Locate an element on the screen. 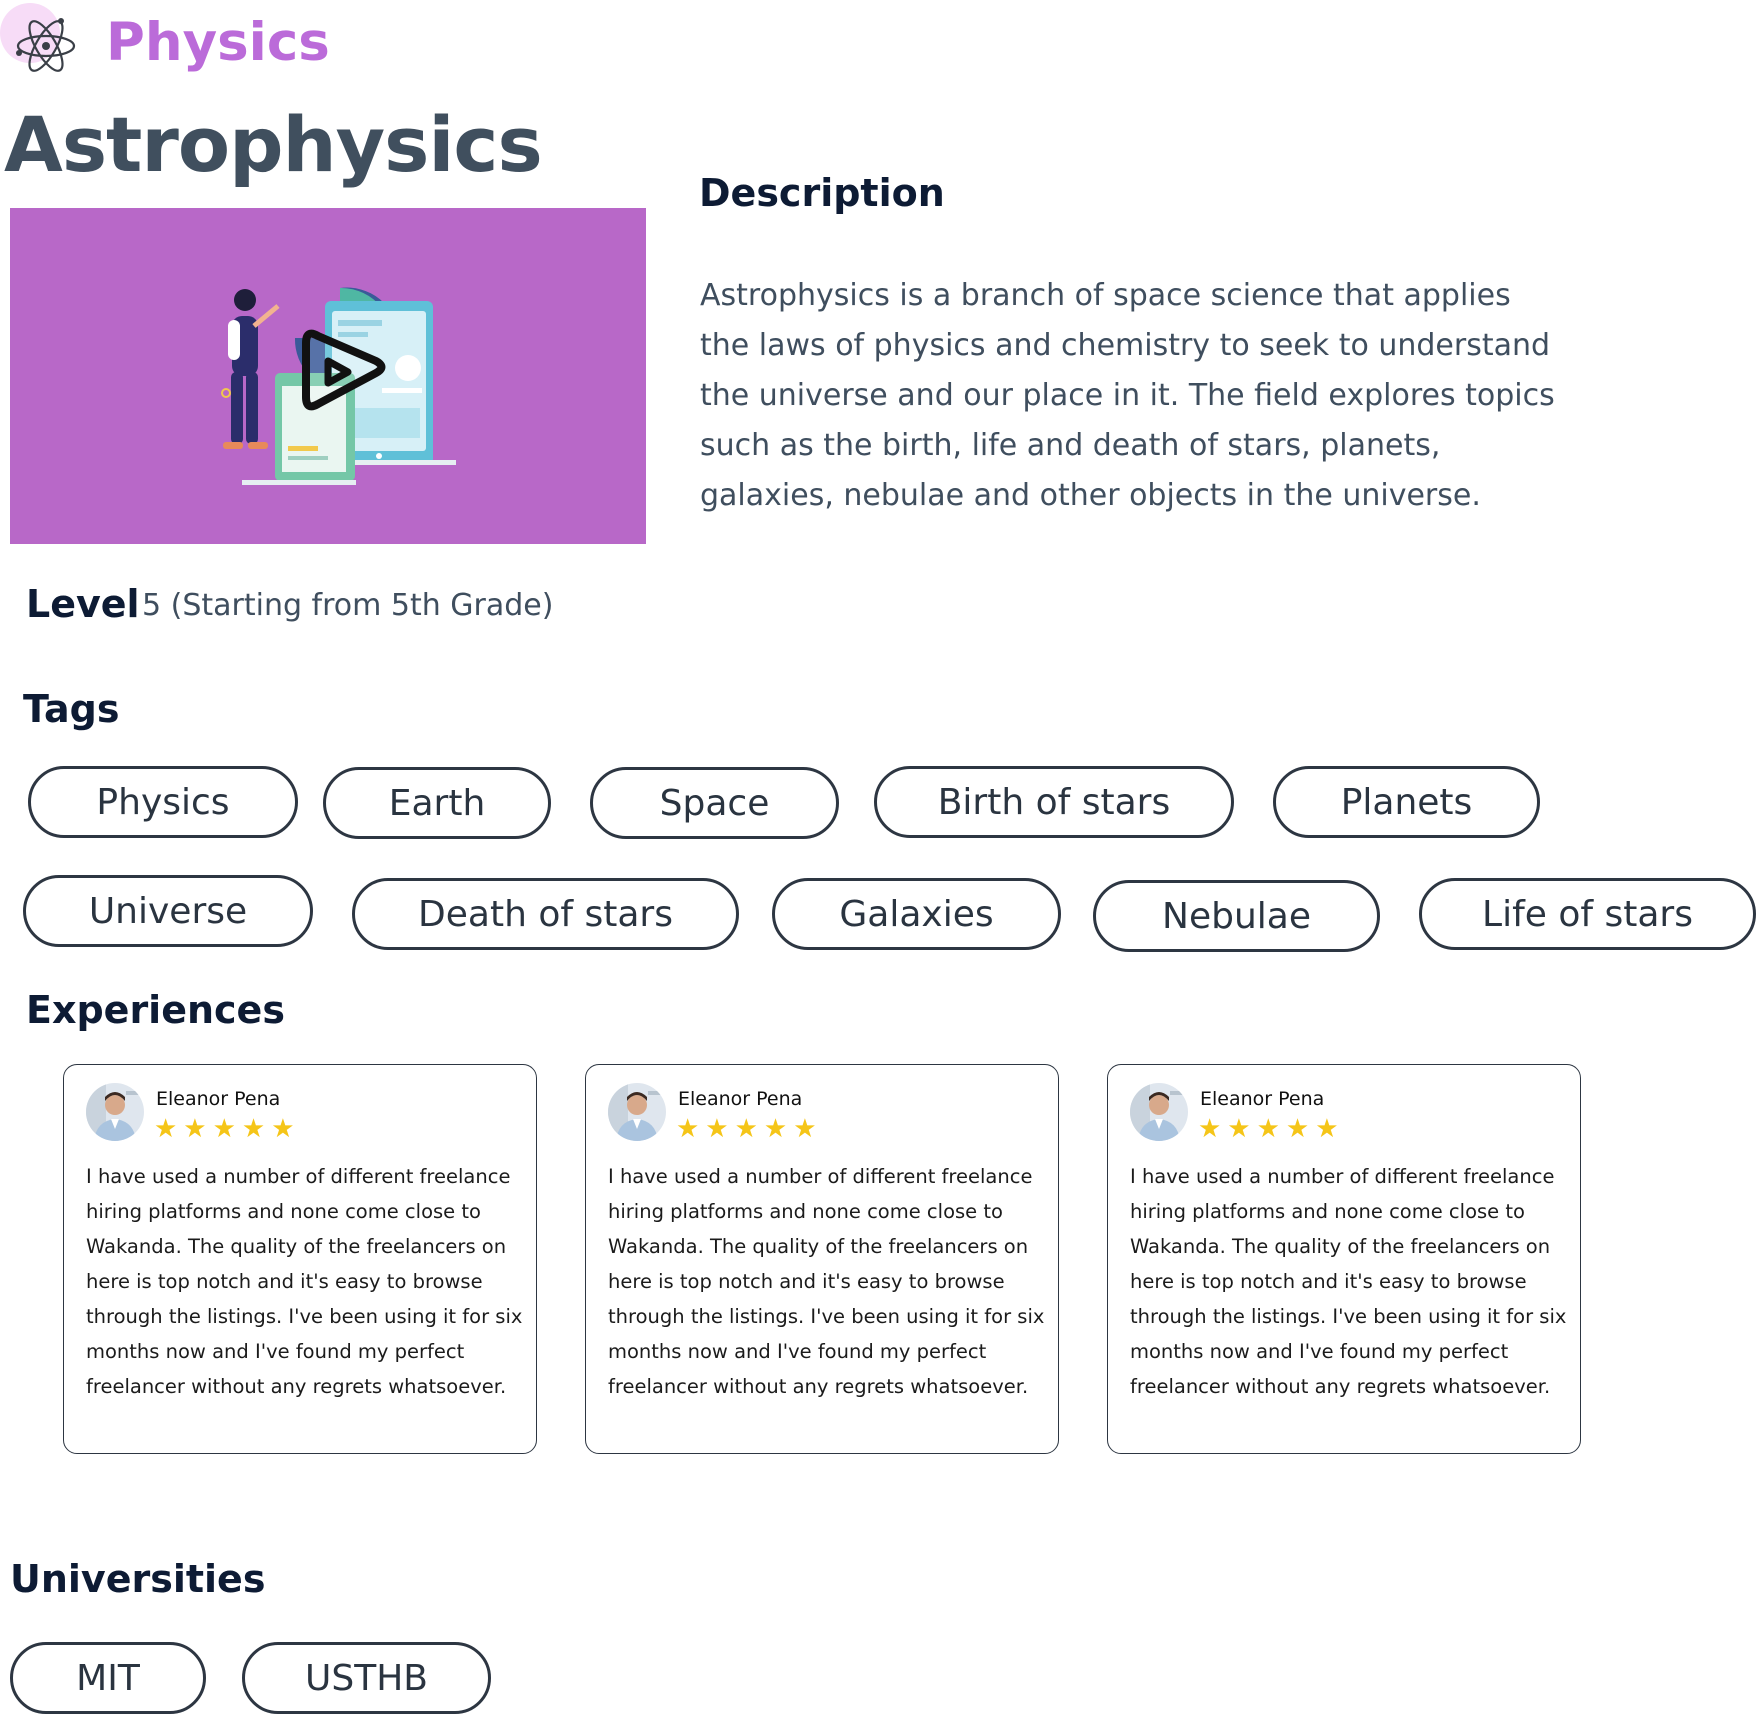 The width and height of the screenshot is (1757, 1716). atom-icon is located at coordinates (39, 39).